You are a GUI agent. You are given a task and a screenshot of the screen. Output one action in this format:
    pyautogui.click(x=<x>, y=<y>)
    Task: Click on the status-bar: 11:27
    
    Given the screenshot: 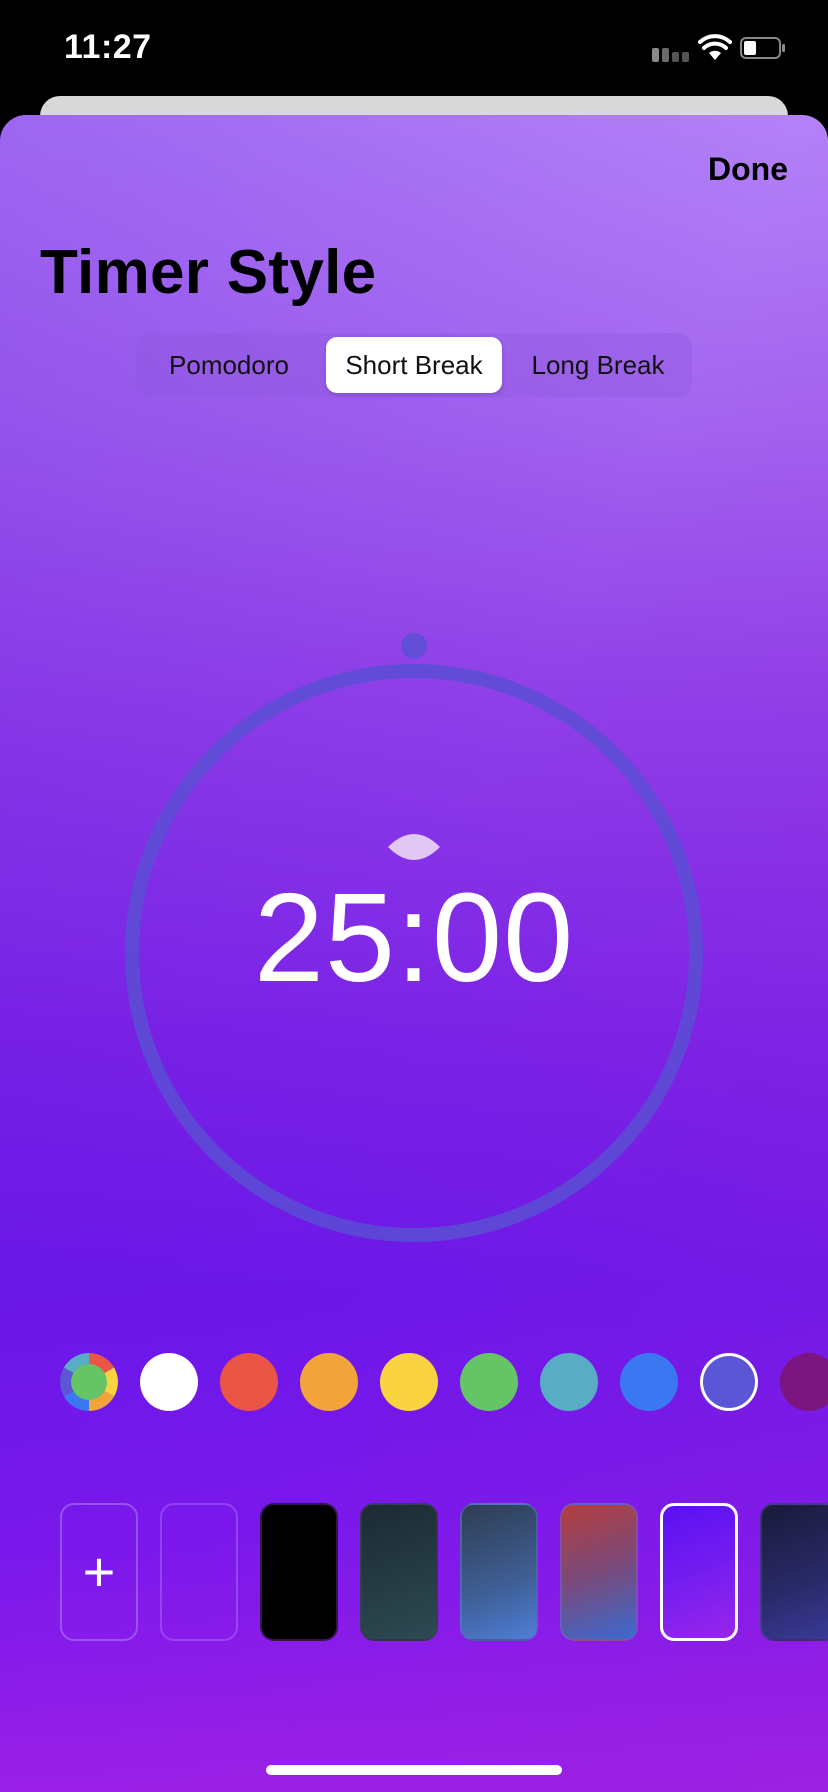 What is the action you would take?
    pyautogui.click(x=414, y=48)
    